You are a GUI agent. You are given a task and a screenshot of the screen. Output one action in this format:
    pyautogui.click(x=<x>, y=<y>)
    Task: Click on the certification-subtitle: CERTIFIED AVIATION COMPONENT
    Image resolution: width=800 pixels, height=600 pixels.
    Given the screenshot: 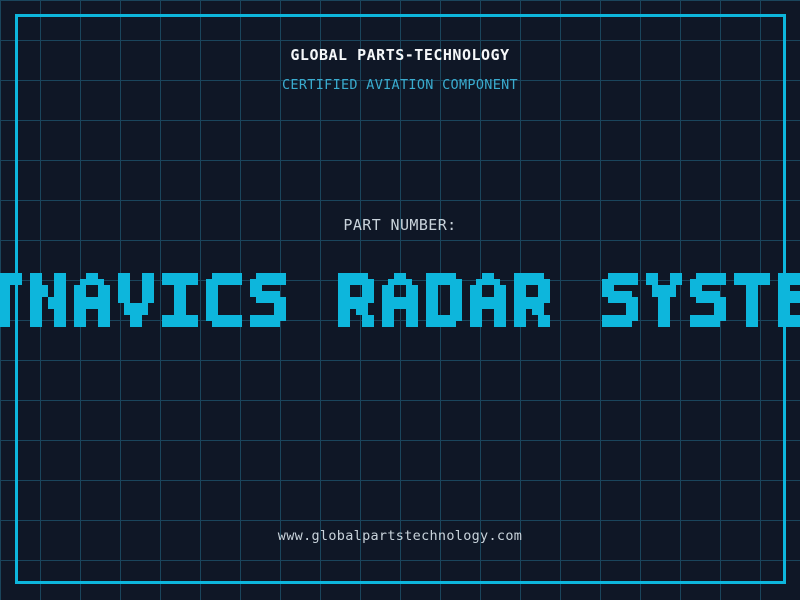 What is the action you would take?
    pyautogui.click(x=400, y=85)
    